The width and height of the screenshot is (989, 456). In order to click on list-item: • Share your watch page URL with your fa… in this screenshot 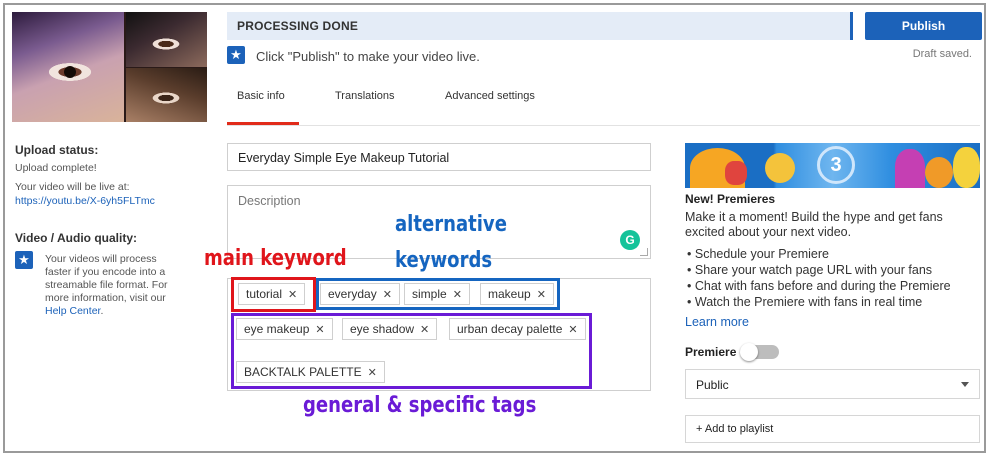, I will do `click(810, 270)`.